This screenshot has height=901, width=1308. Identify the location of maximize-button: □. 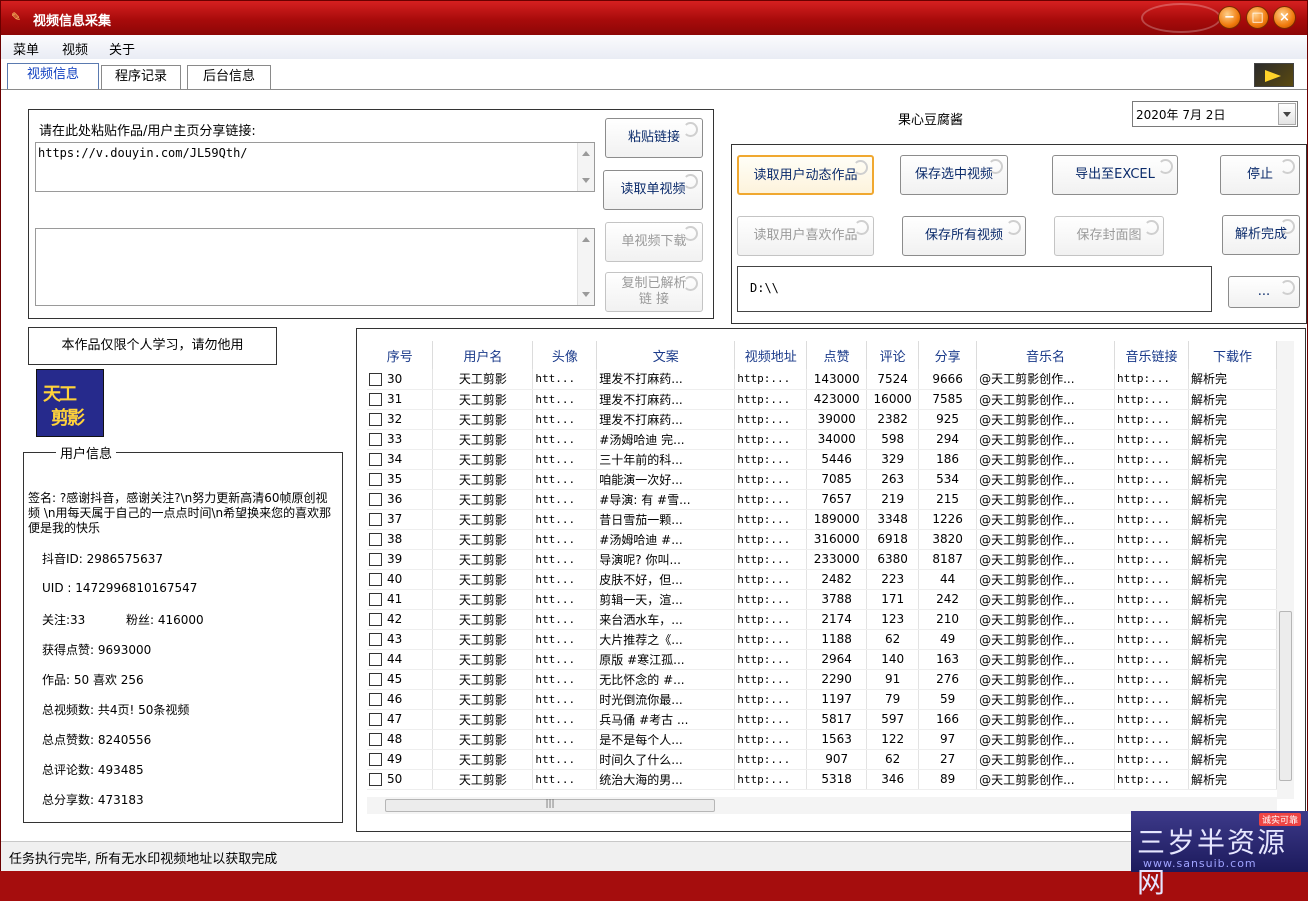
(1257, 17).